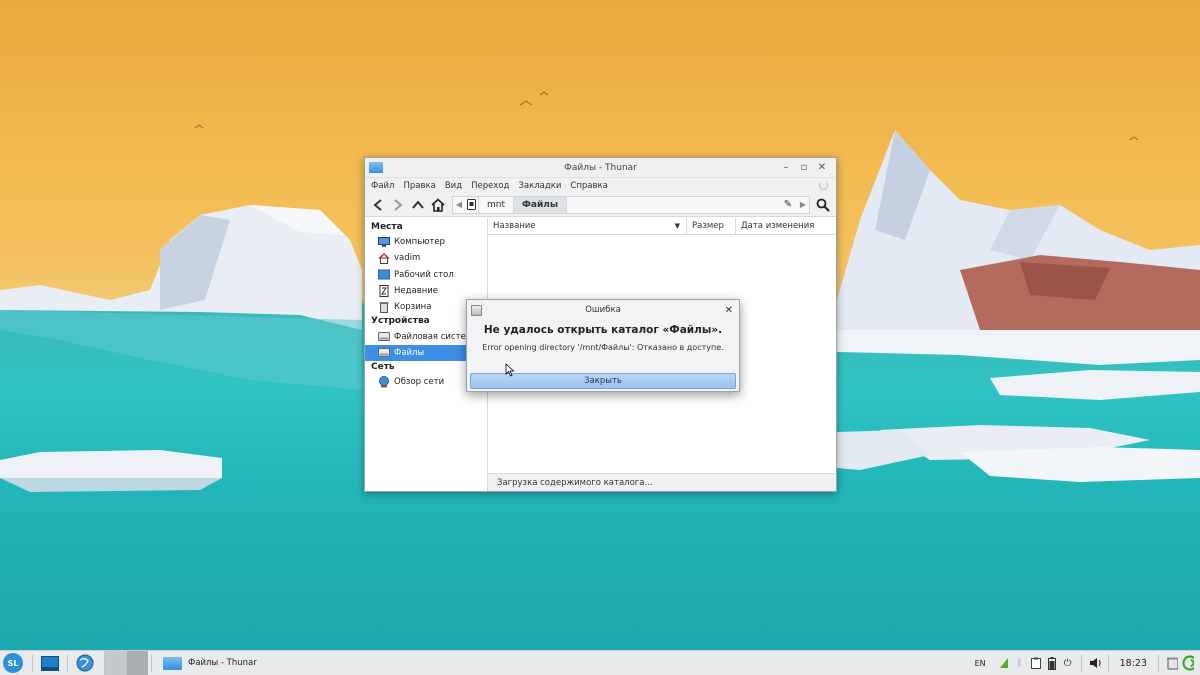 The height and width of the screenshot is (675, 1200). Describe the element at coordinates (510, 370) in the screenshot. I see `mouse-cursor-icon` at that location.